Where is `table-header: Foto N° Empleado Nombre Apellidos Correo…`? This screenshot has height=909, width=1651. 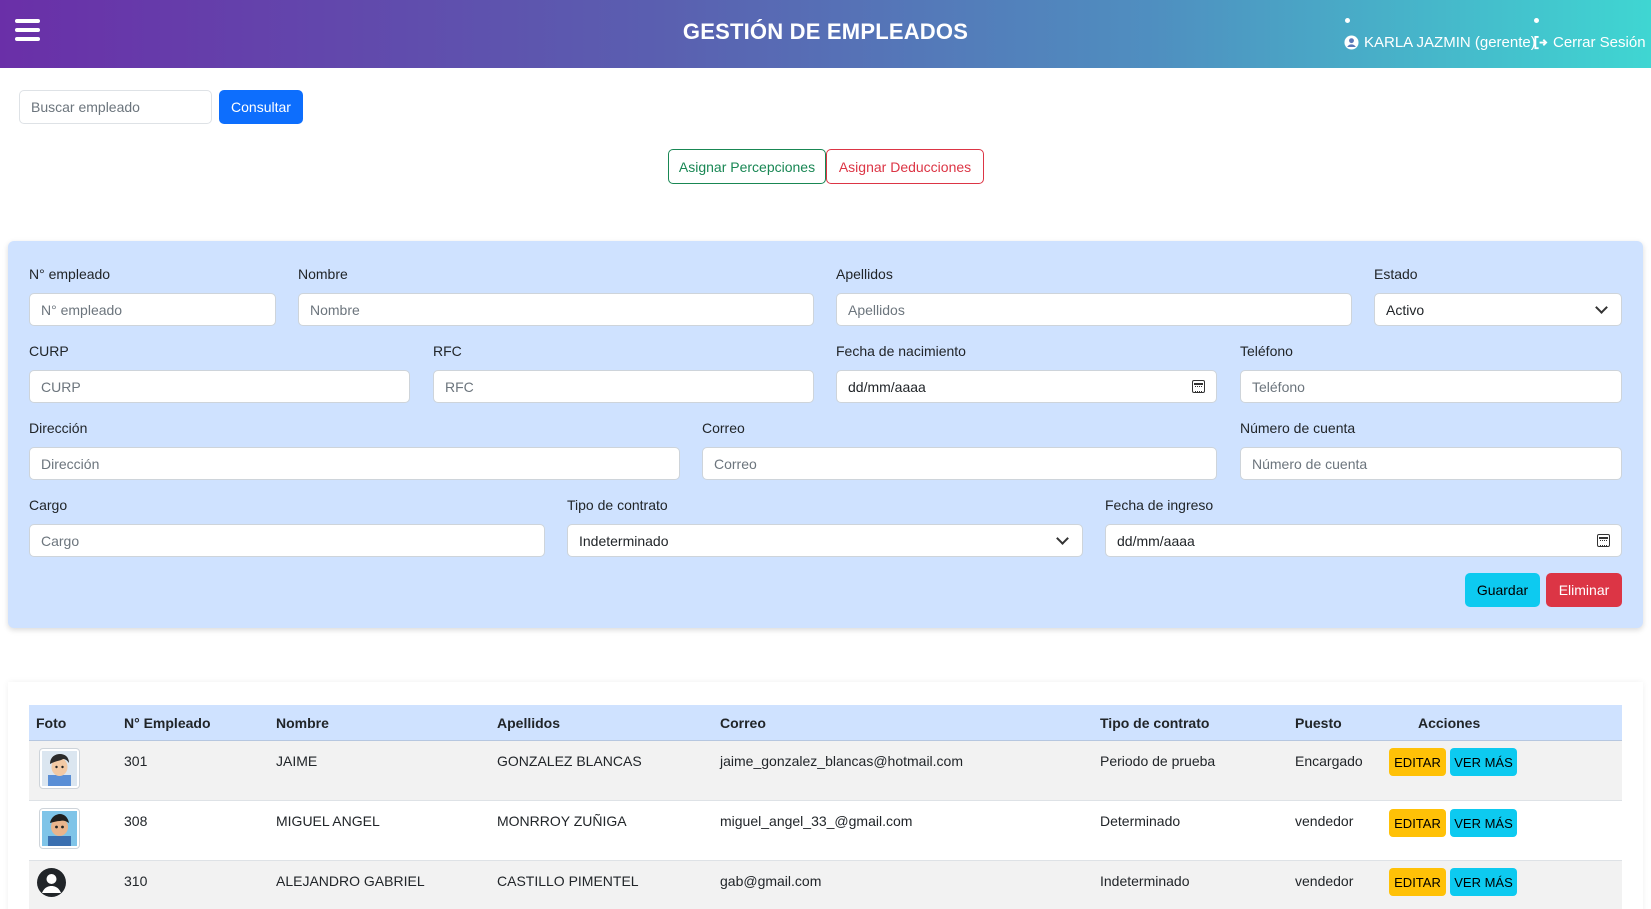
table-header: Foto N° Empleado Nombre Apellidos Correo… is located at coordinates (825, 723).